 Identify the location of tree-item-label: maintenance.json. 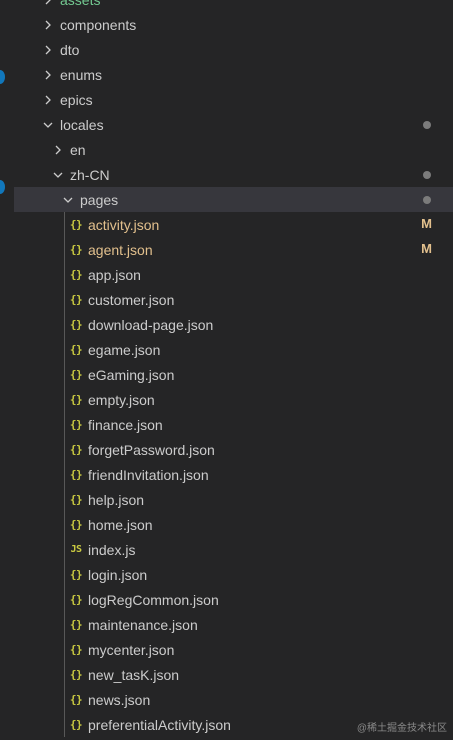
(143, 624).